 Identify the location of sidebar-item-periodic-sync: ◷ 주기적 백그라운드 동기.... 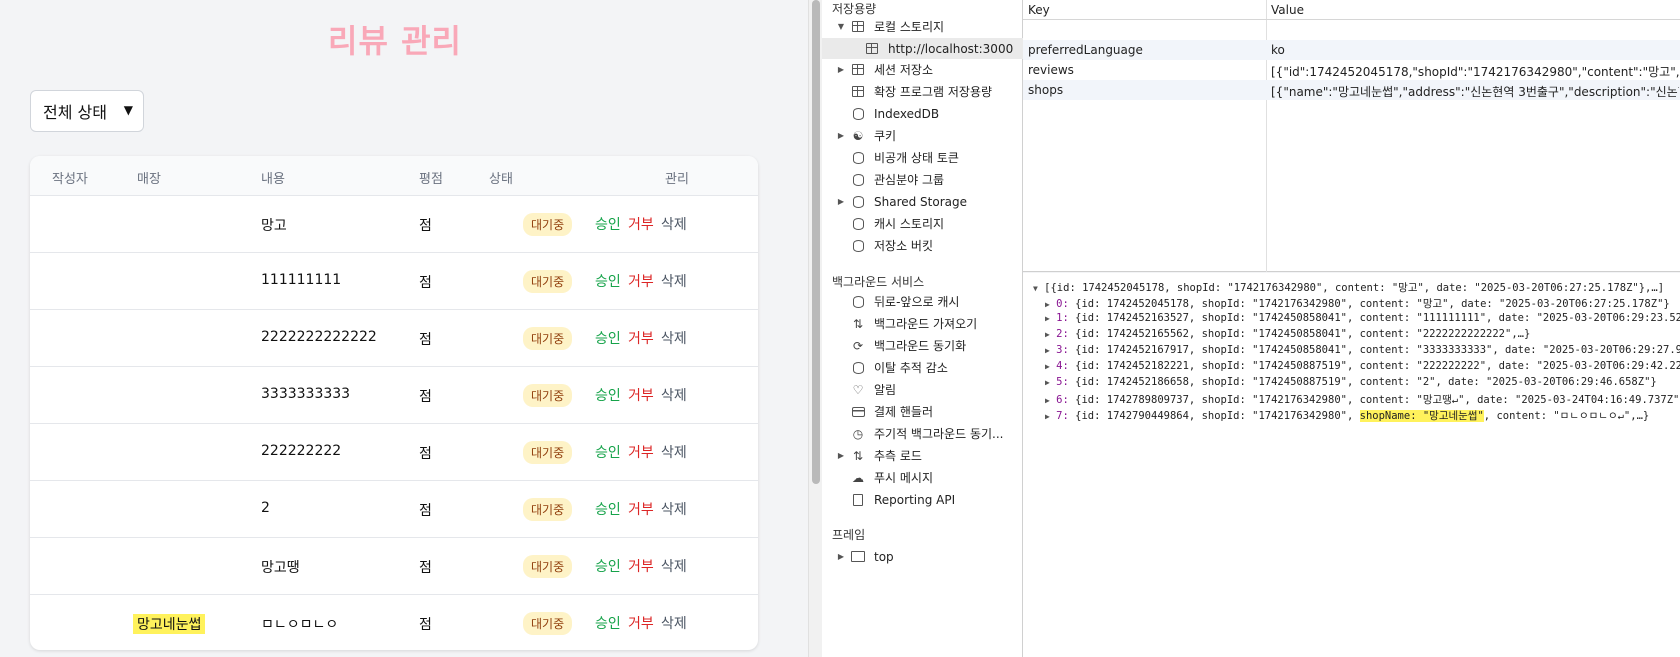
(922, 433).